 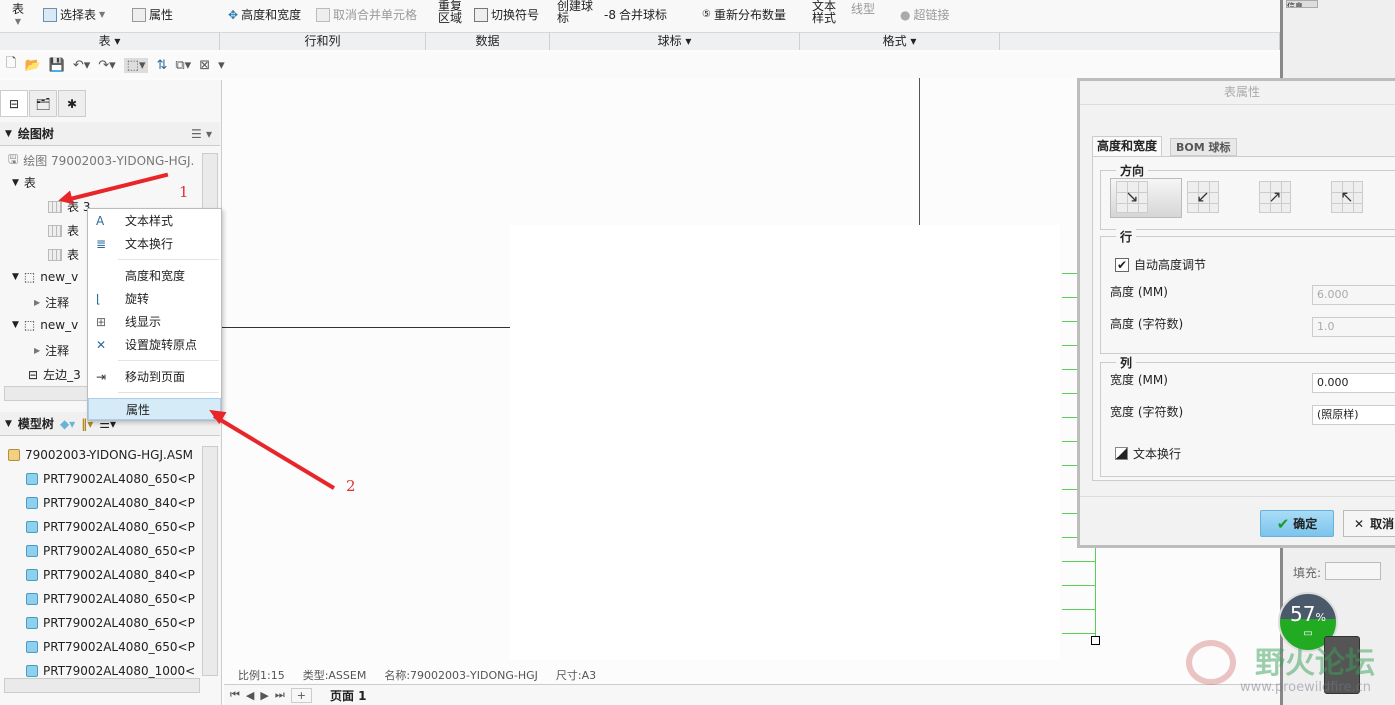 I want to click on model-tree-hscrollbar, so click(x=102, y=685).